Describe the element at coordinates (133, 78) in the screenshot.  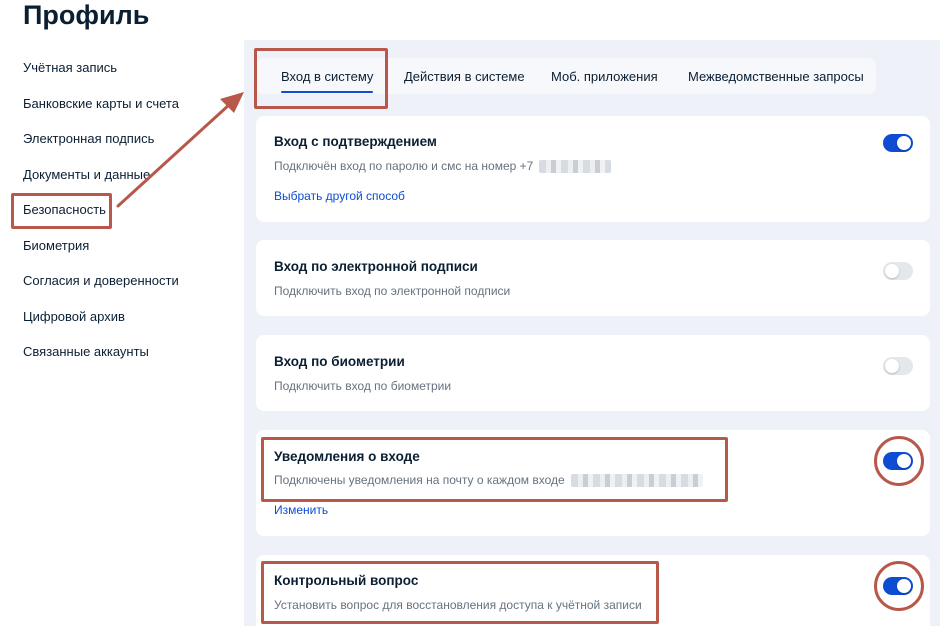
I see `sidebar-item-account: Учётная запись` at that location.